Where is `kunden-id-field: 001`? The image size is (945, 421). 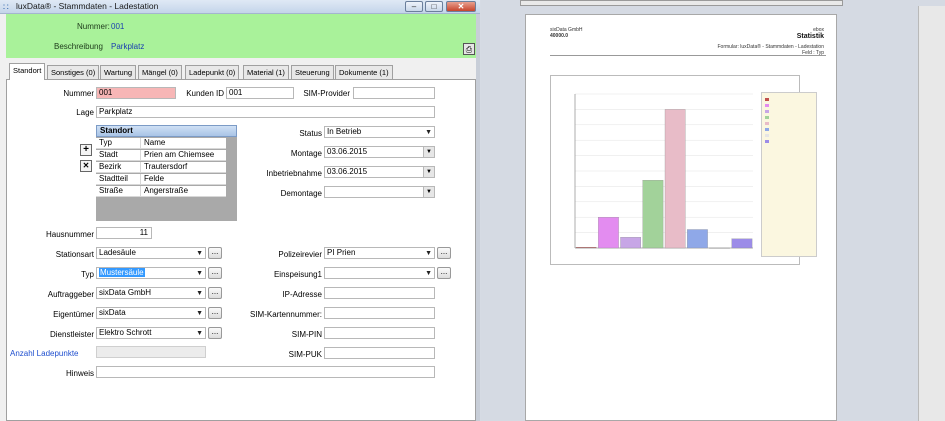 kunden-id-field: 001 is located at coordinates (260, 93).